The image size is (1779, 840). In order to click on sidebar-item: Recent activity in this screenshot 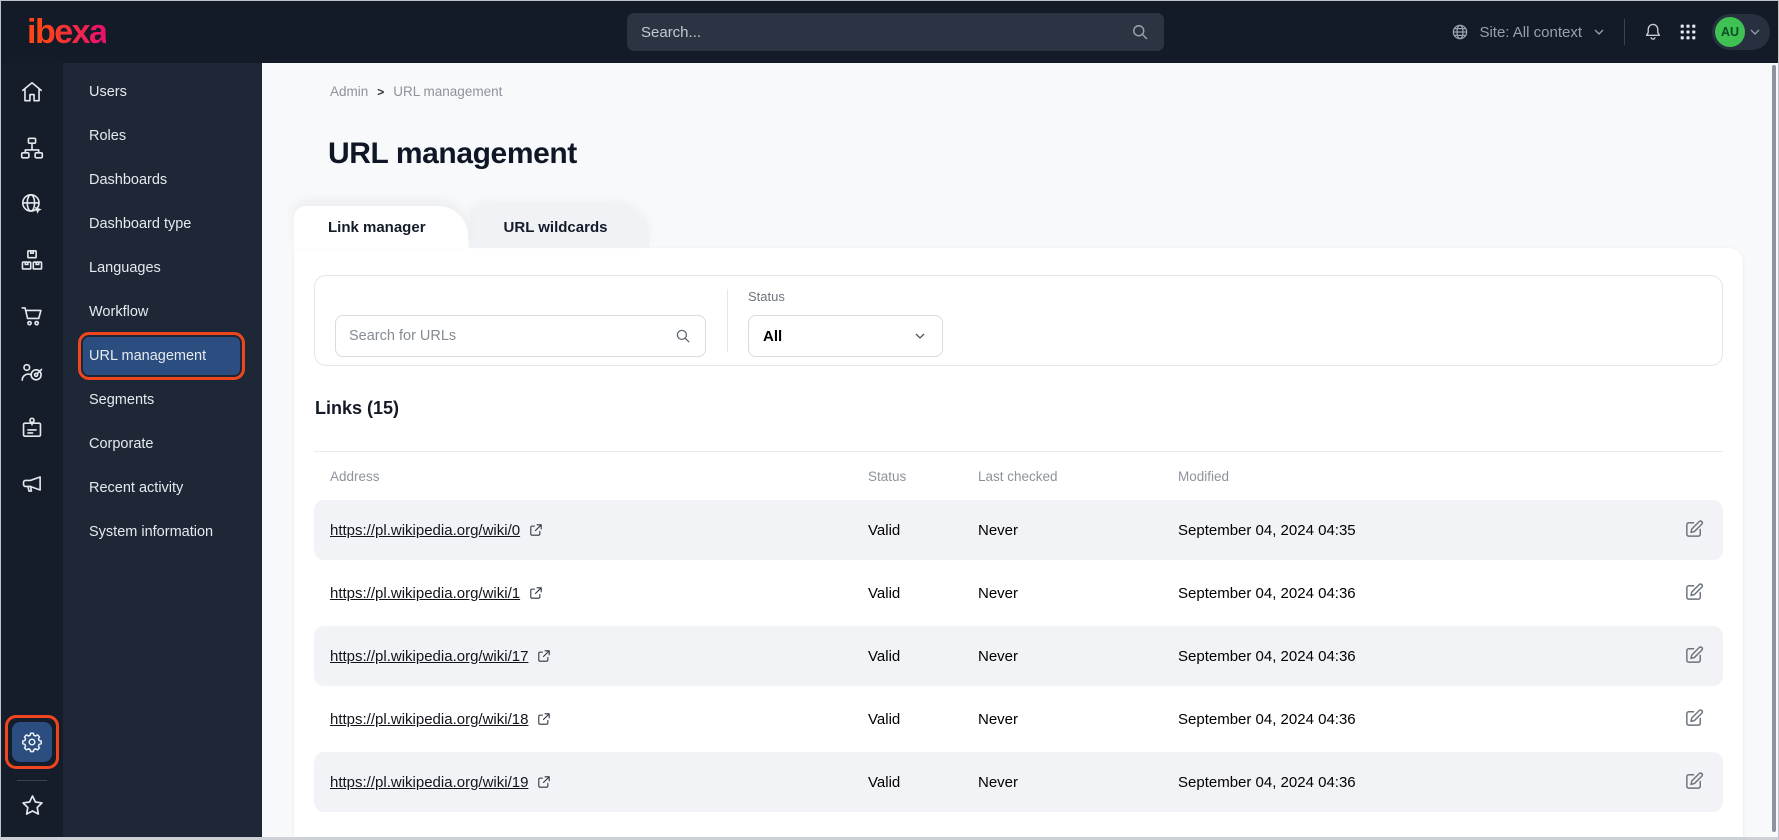, I will do `click(161, 488)`.